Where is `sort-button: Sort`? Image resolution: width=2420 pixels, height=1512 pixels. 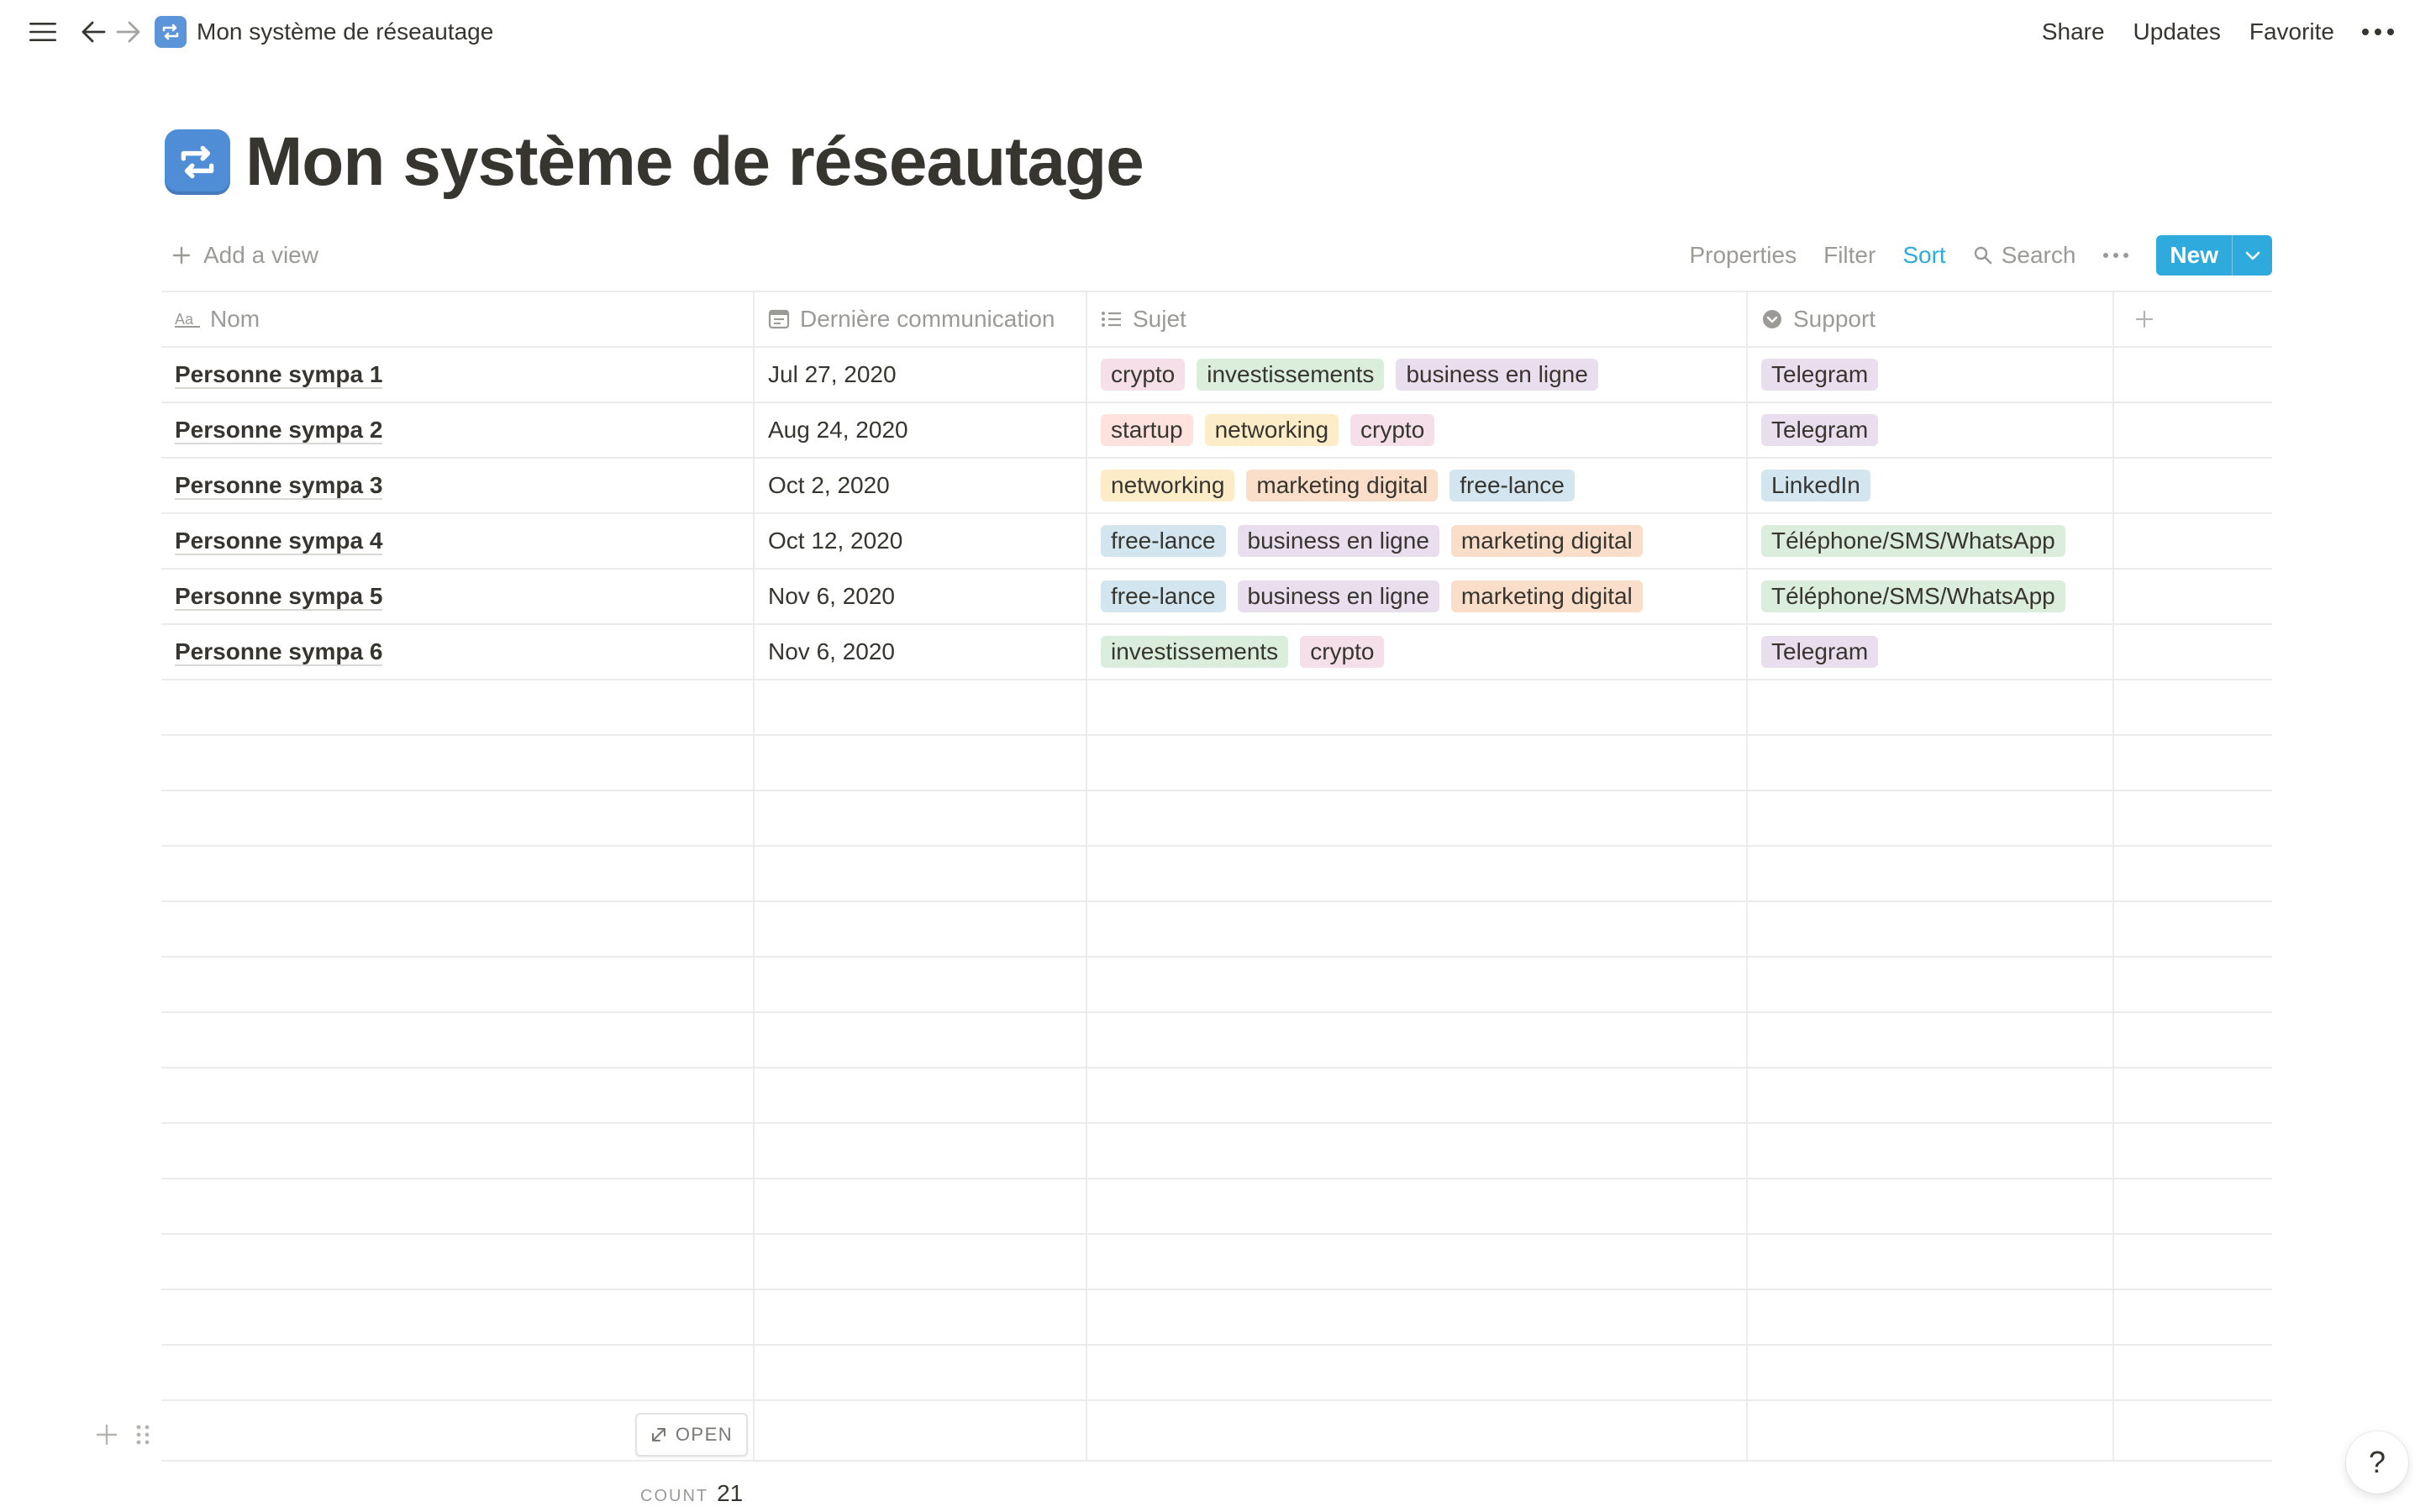
sort-button: Sort is located at coordinates (1923, 255).